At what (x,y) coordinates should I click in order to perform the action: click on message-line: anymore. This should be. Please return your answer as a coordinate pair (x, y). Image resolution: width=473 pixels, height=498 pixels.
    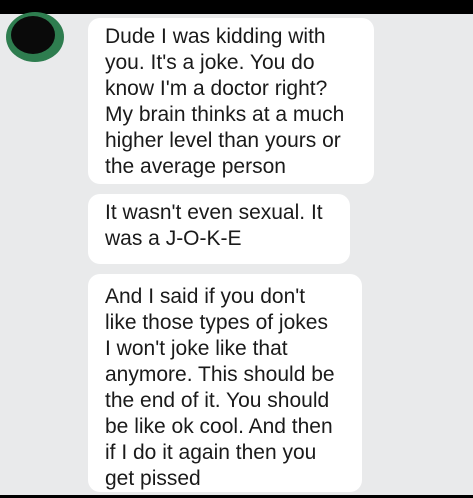
    Looking at the image, I should click on (220, 374).